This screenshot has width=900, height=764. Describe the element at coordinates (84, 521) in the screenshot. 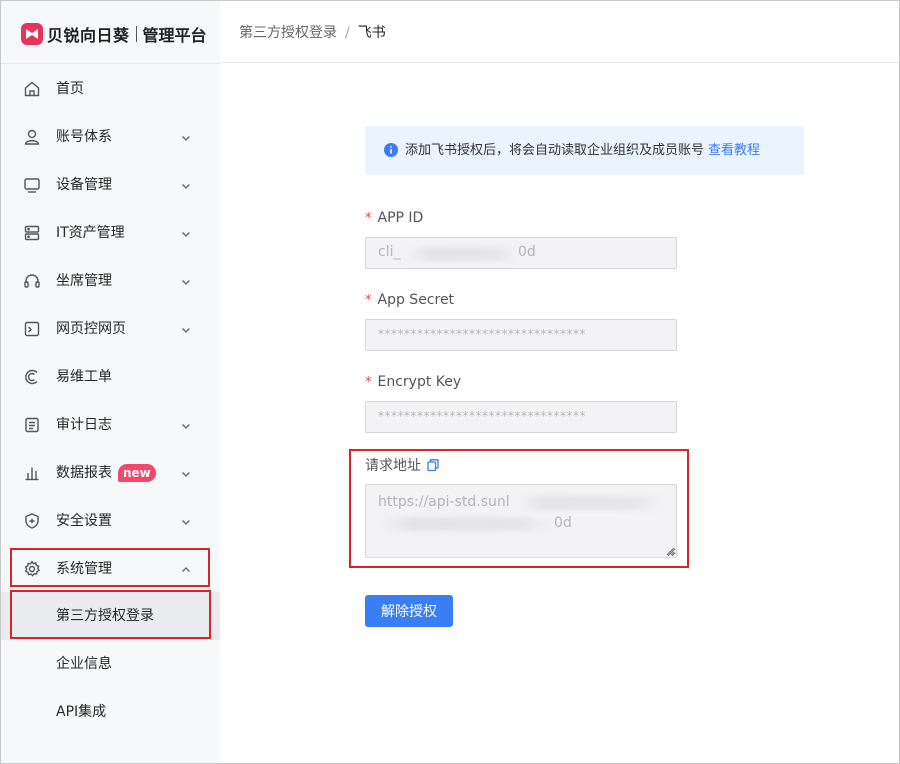

I see `sidebar-item-label: 安全设置` at that location.